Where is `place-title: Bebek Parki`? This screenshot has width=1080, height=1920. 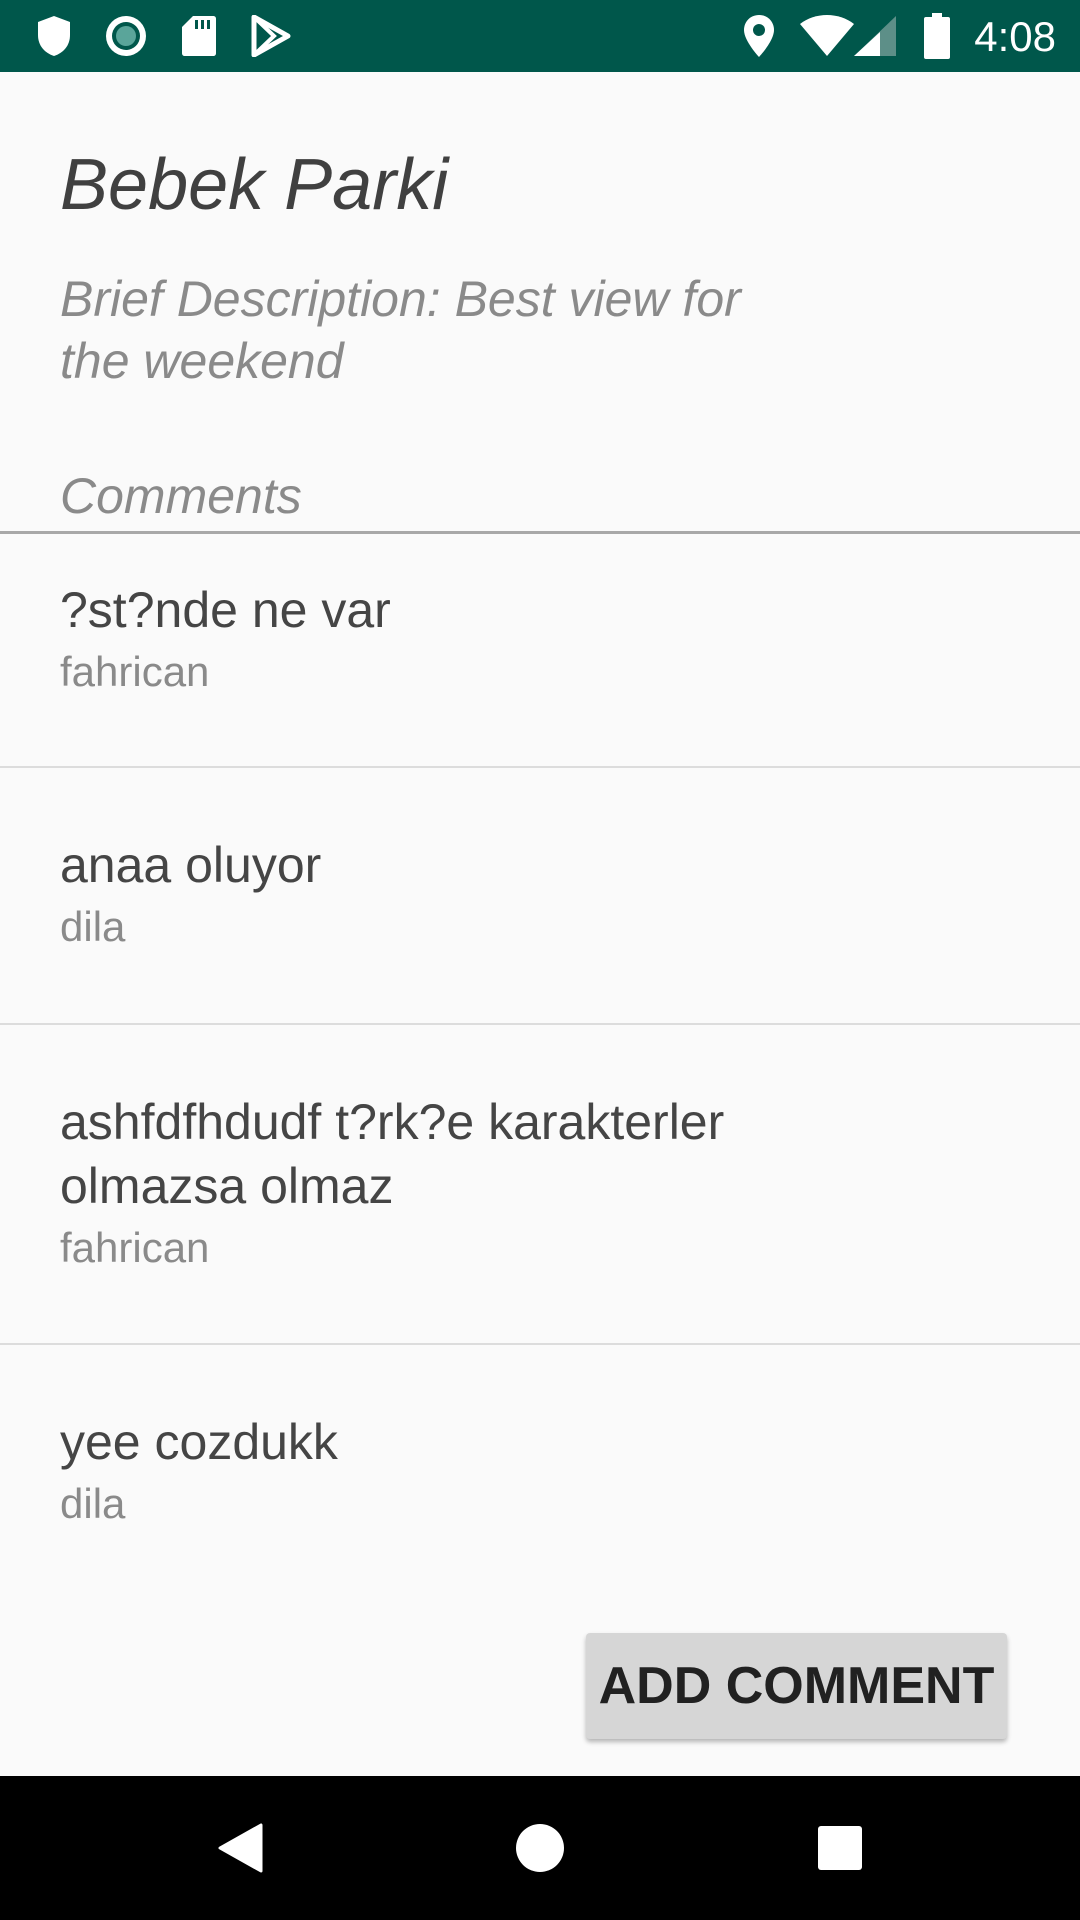
place-title: Bebek Parki is located at coordinates (254, 185).